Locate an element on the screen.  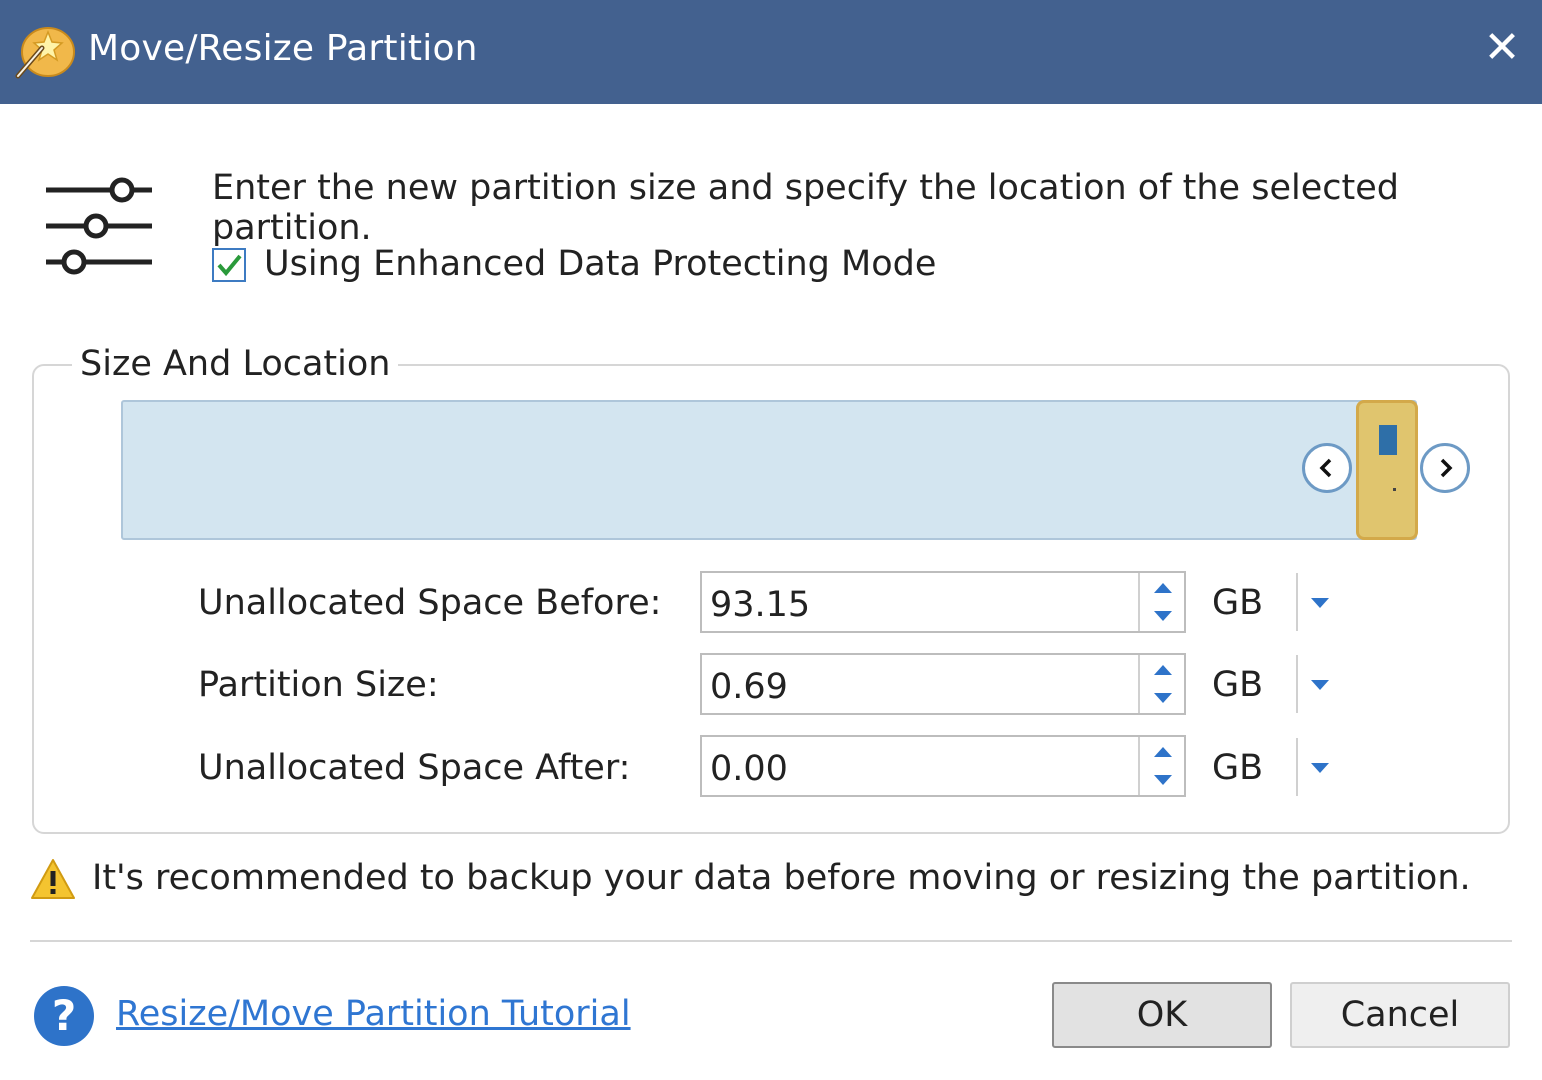
partition-size-unit: GB is located at coordinates (1237, 685).